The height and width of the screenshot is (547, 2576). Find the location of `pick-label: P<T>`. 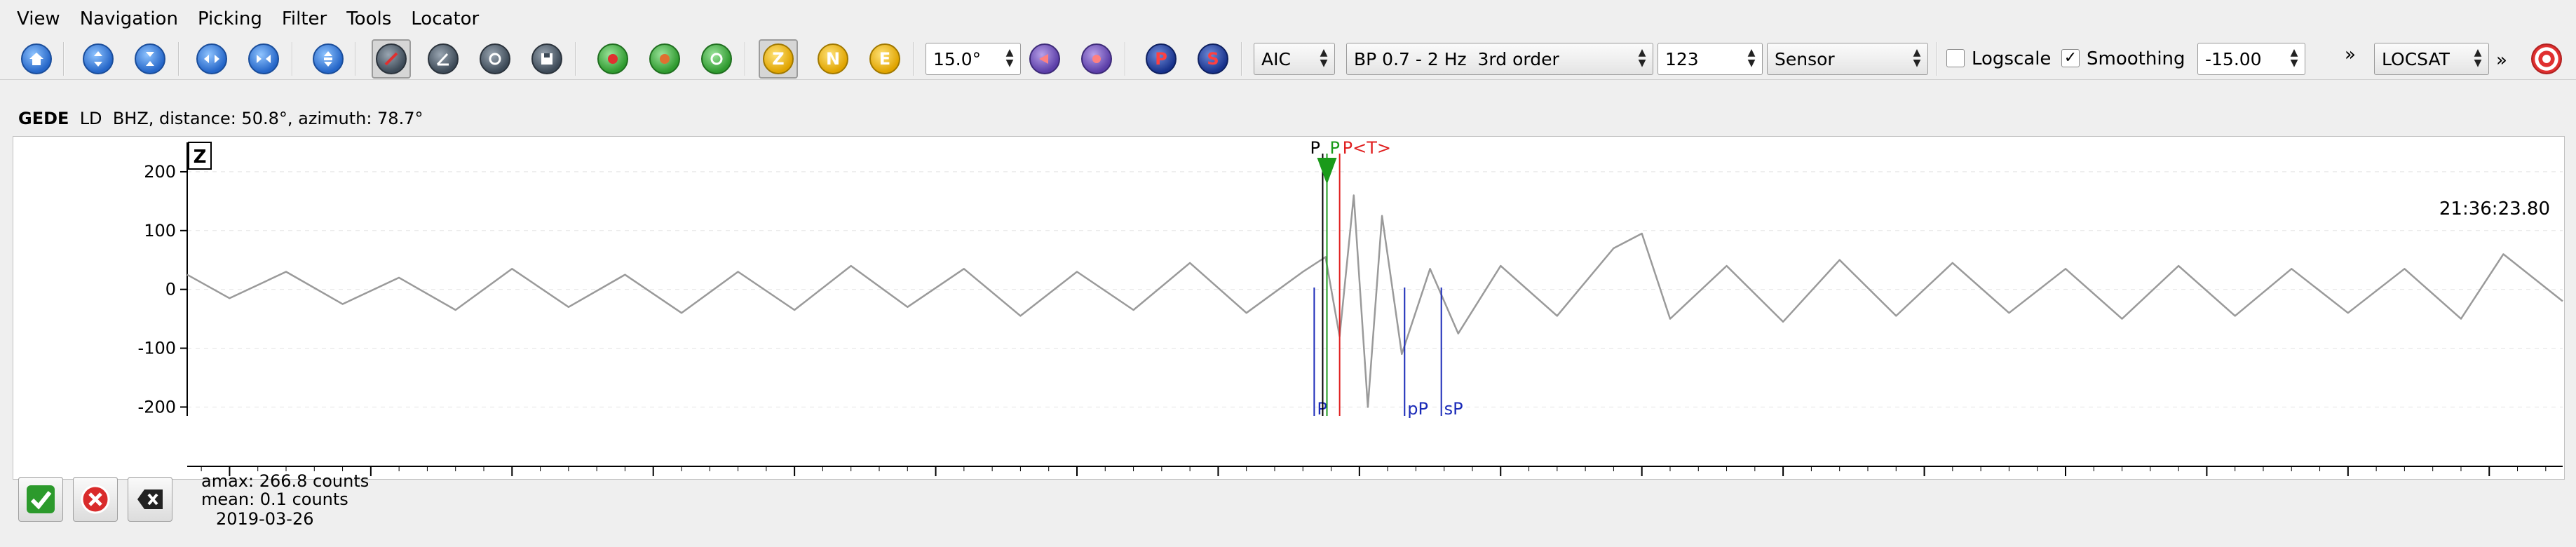

pick-label: P<T> is located at coordinates (1367, 148).